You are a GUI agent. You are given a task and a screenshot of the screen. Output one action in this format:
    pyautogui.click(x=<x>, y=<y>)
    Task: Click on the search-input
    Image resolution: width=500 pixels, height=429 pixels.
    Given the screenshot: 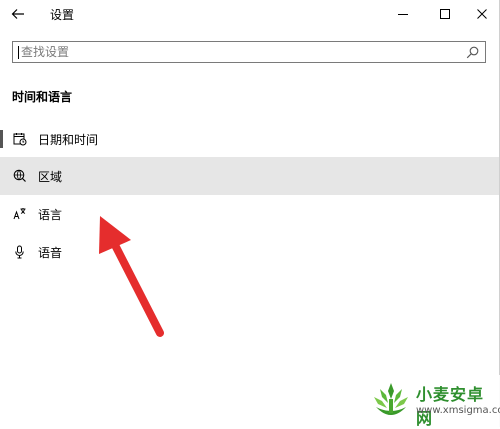 What is the action you would take?
    pyautogui.click(x=241, y=52)
    